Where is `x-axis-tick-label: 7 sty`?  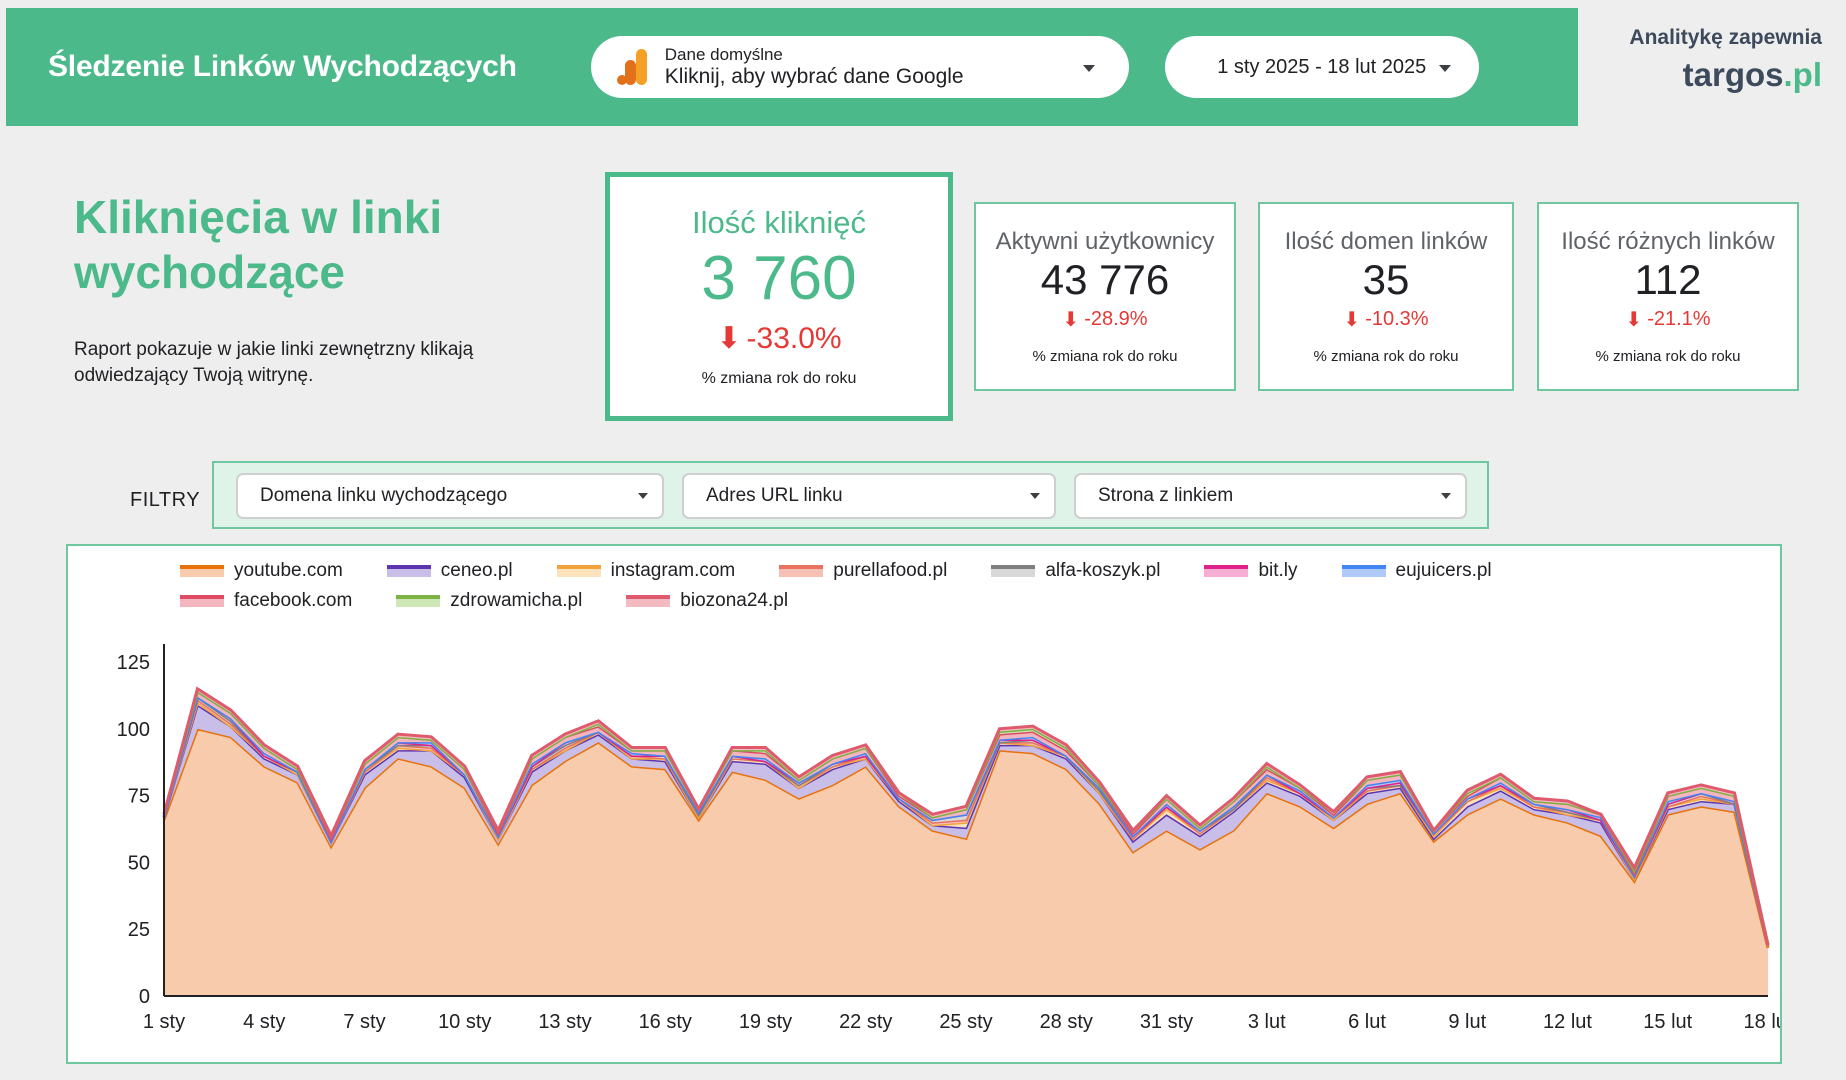 x-axis-tick-label: 7 sty is located at coordinates (364, 1022).